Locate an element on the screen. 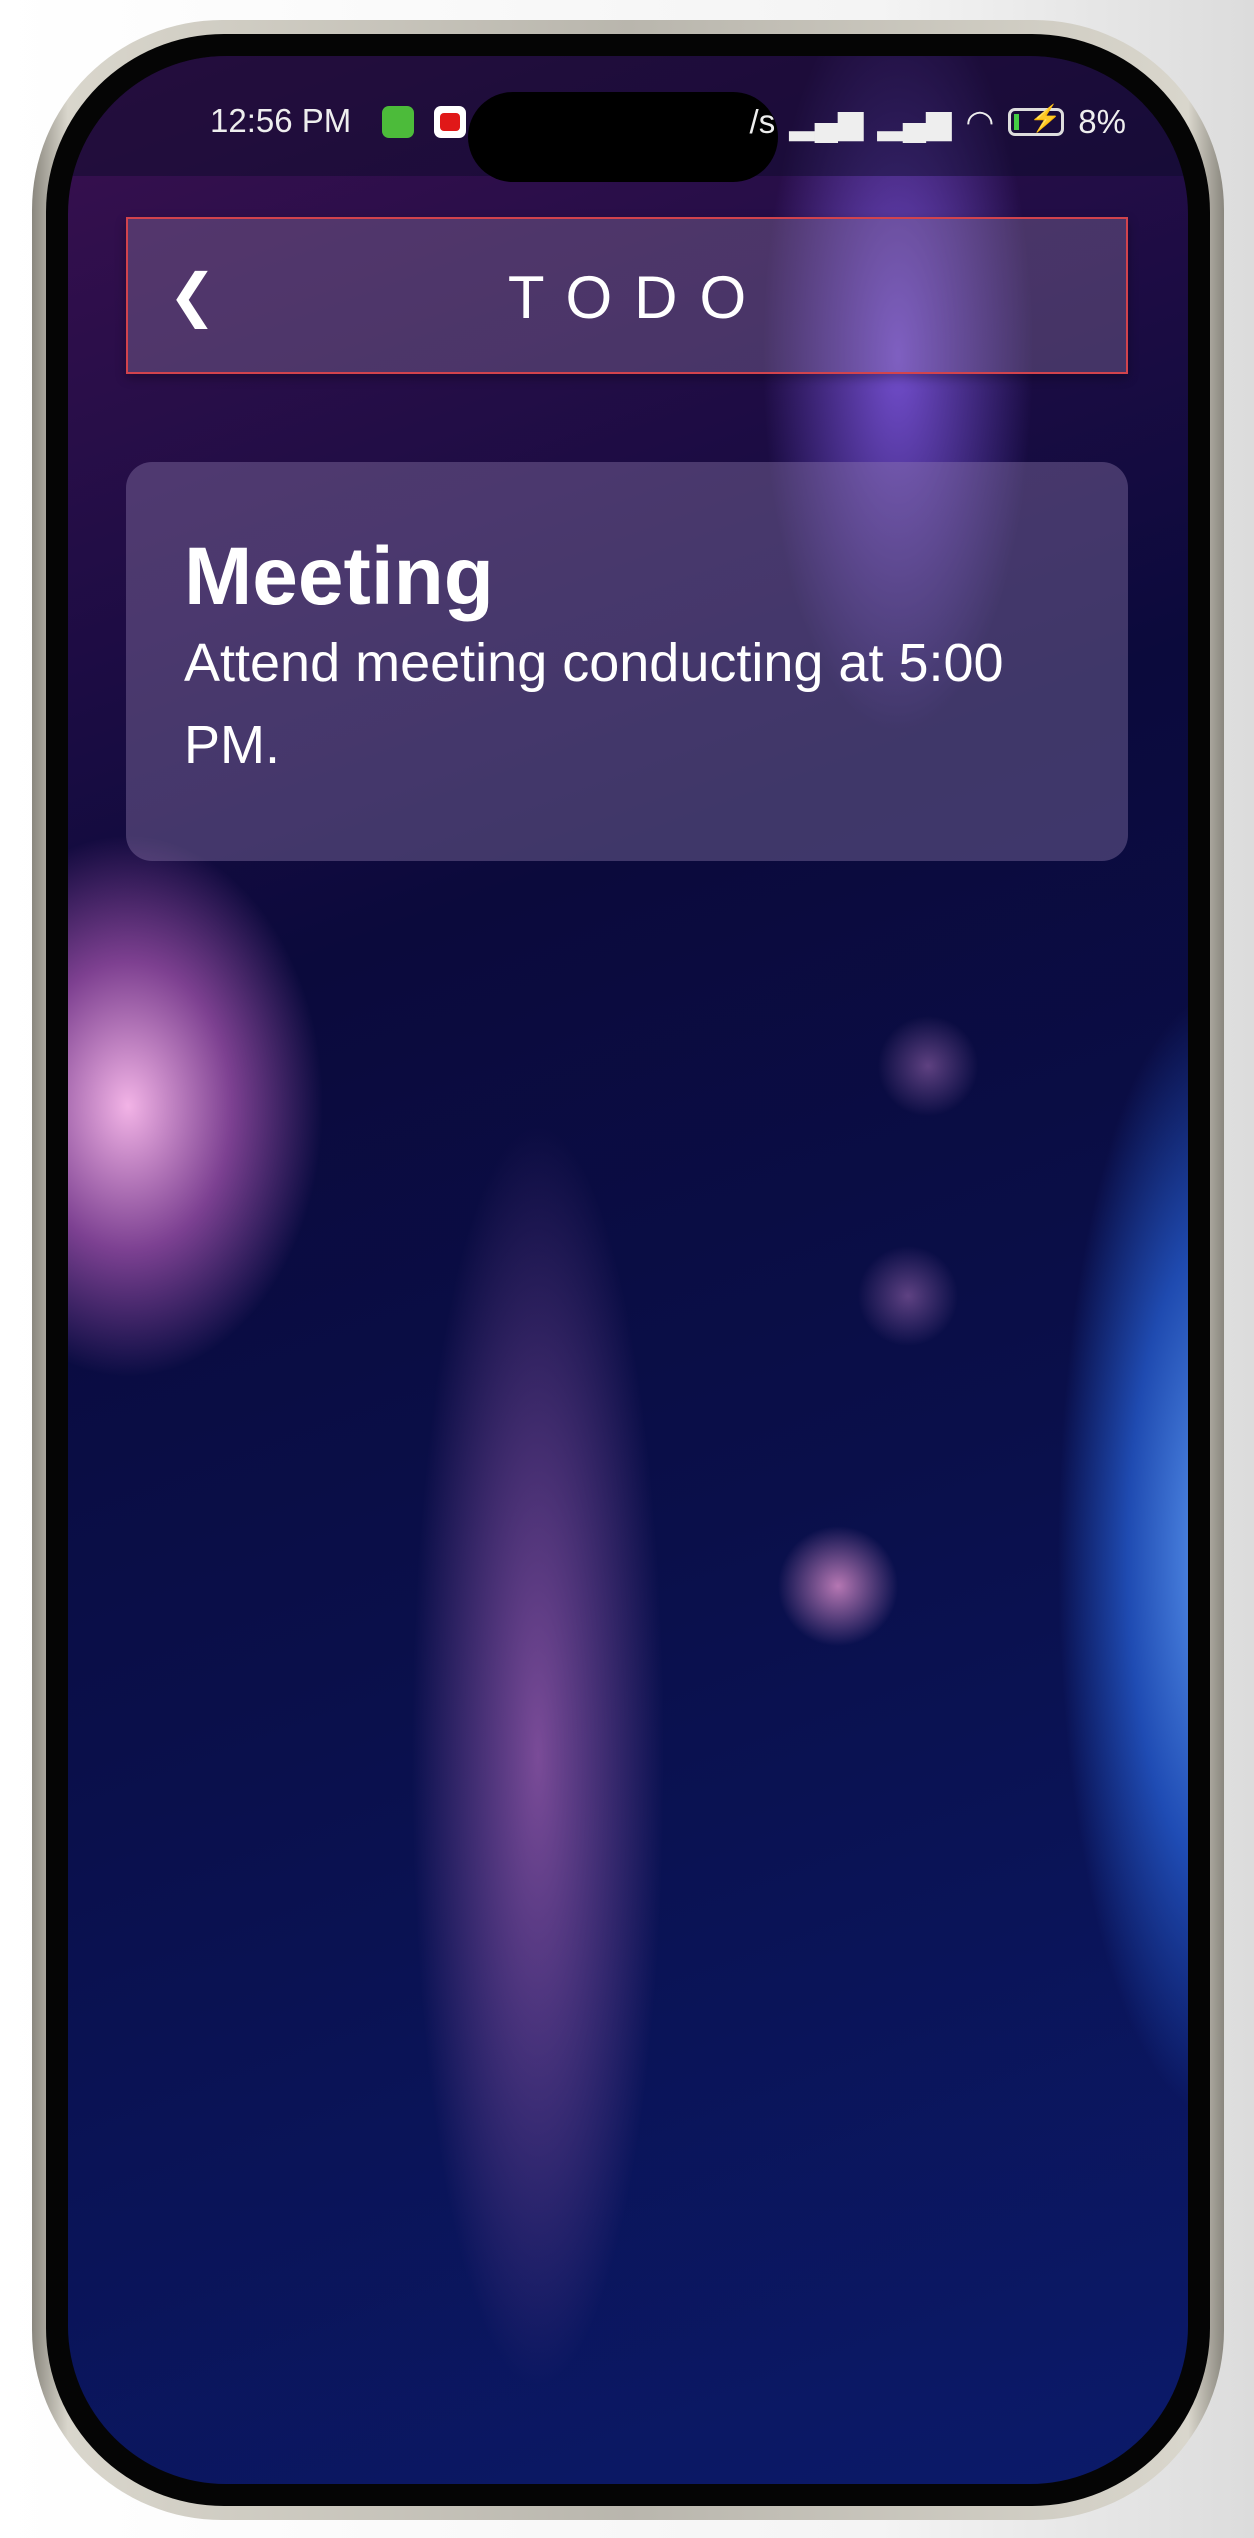  dynamic-island is located at coordinates (623, 137).